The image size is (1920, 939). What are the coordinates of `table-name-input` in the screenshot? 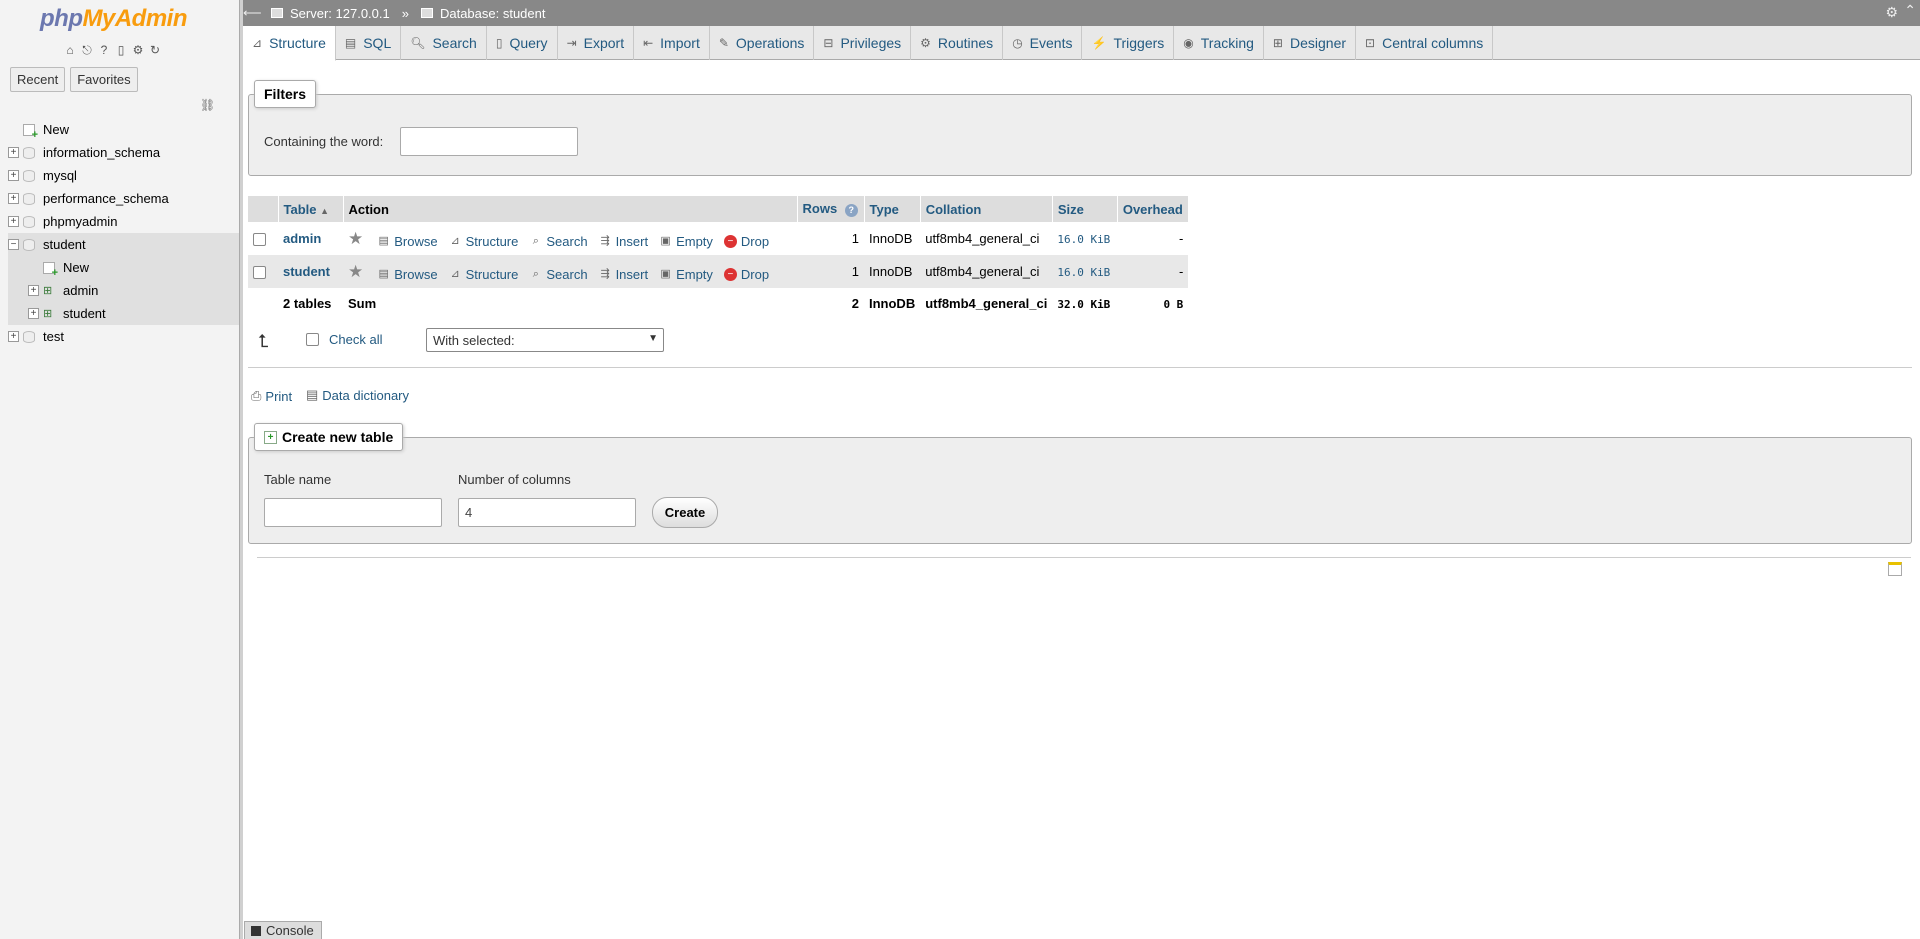 It's located at (353, 512).